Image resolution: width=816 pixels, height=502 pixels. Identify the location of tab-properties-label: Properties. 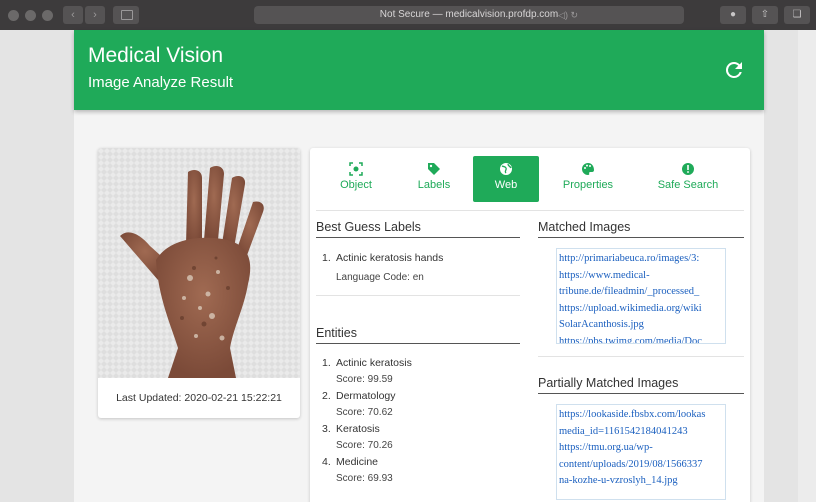
(588, 185).